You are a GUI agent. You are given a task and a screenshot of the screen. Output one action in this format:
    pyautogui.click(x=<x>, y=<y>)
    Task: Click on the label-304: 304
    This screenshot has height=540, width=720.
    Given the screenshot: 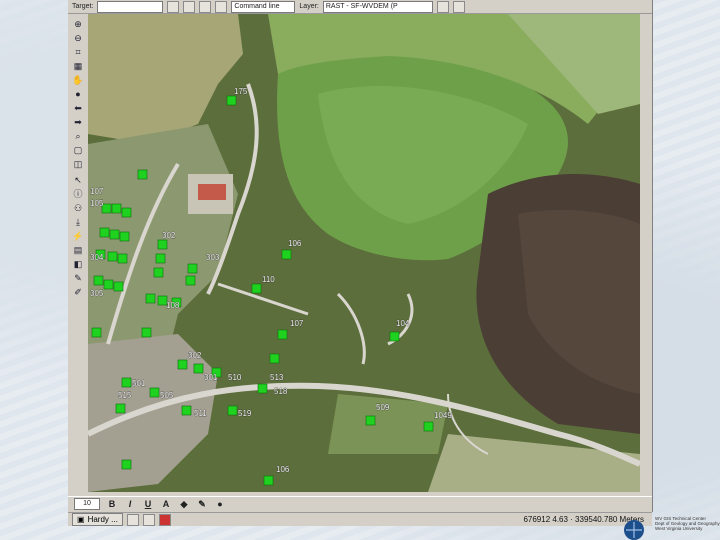 What is the action you would take?
    pyautogui.click(x=97, y=257)
    